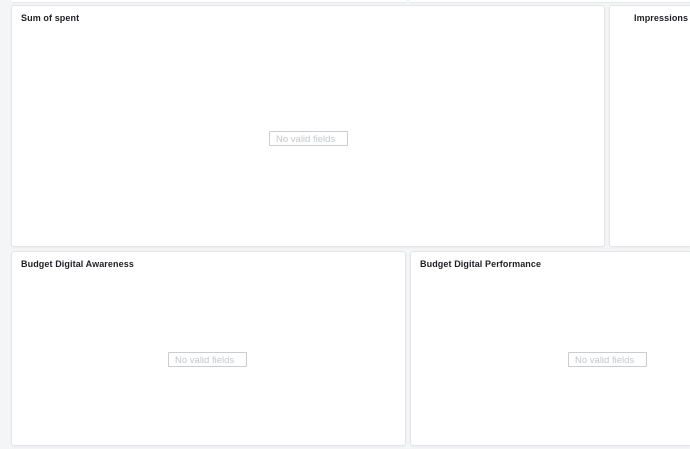 The image size is (690, 449). Describe the element at coordinates (77, 264) in the screenshot. I see `panel-title: Budget Digital Awareness` at that location.